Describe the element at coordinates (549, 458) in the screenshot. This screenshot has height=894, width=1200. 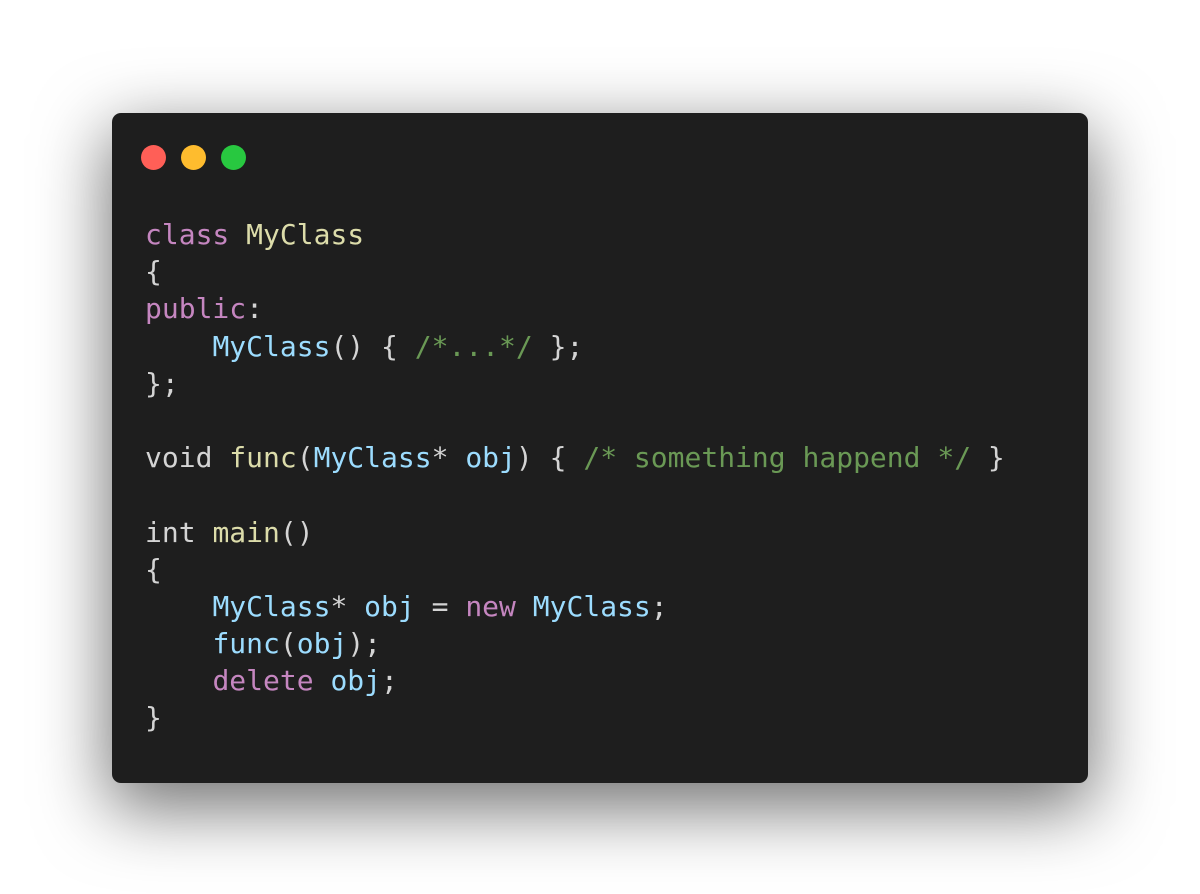
I see `code-token: ) {` at that location.